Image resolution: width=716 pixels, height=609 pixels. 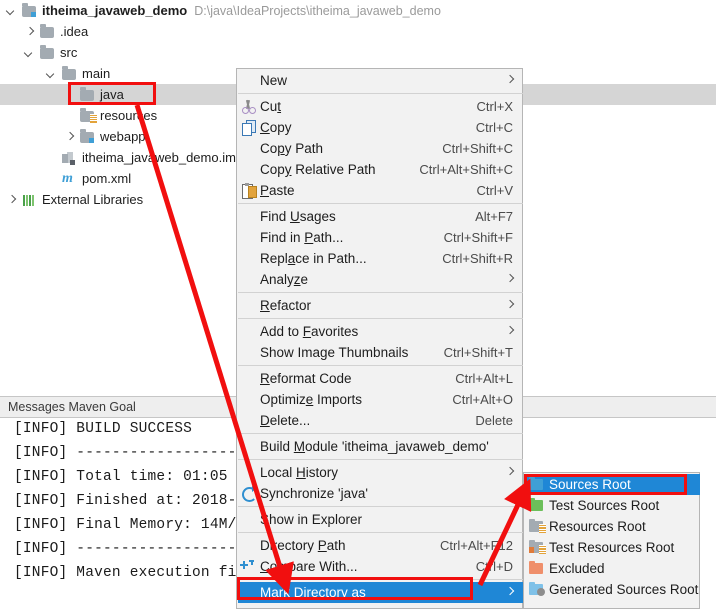 I want to click on sources-root-folder-icon, so click(x=537, y=484).